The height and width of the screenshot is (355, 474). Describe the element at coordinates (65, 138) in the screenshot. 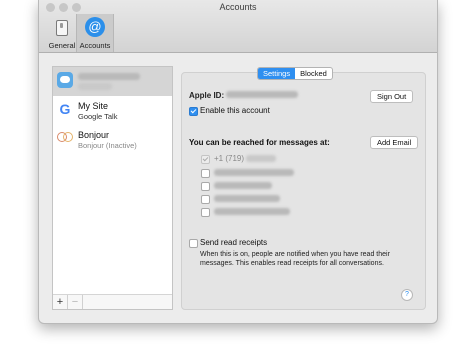

I see `bonjour-icon` at that location.